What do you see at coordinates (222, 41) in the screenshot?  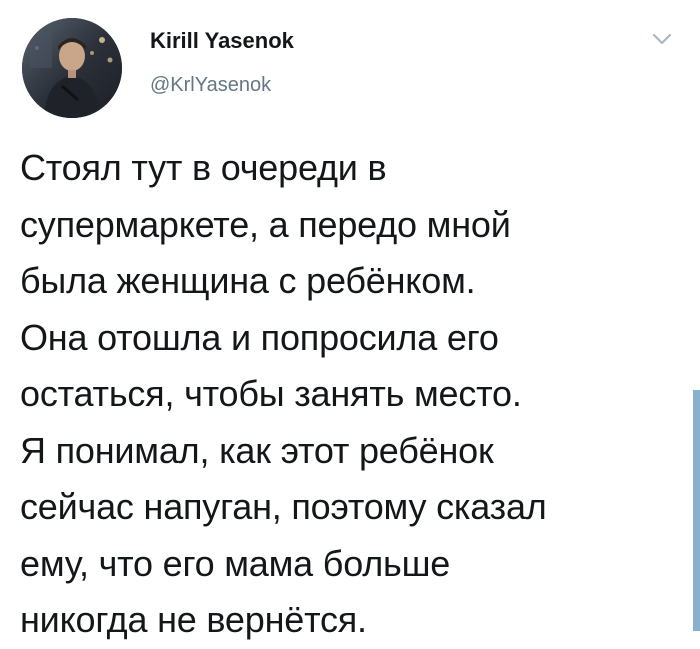 I see `author-display-name: Kirill Yasenok` at bounding box center [222, 41].